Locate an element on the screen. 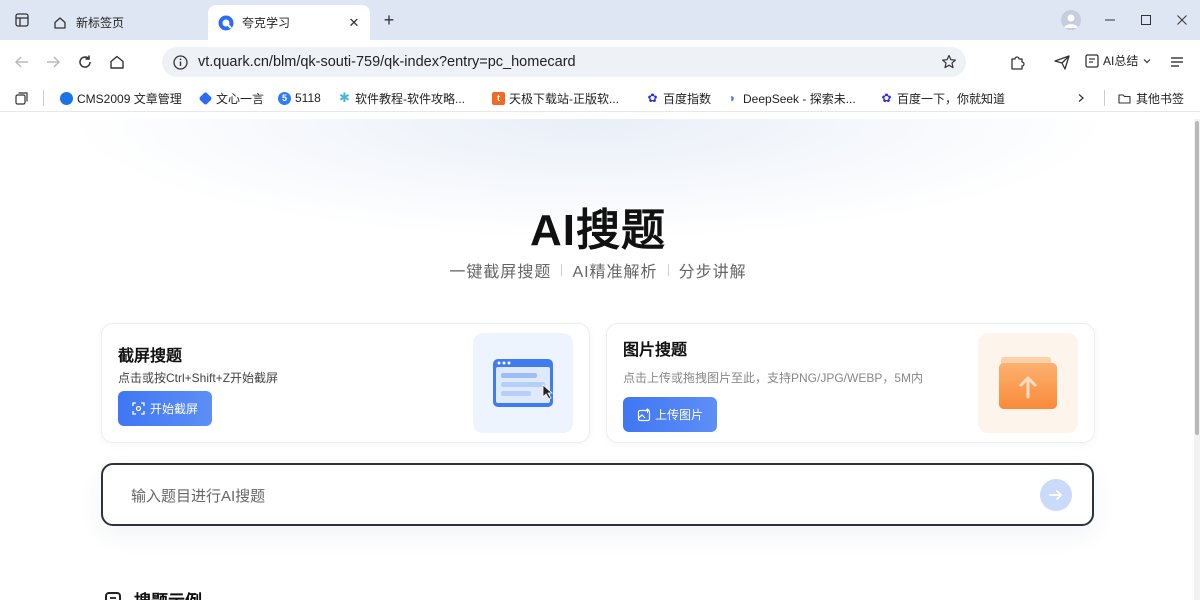  home-button is located at coordinates (117, 62).